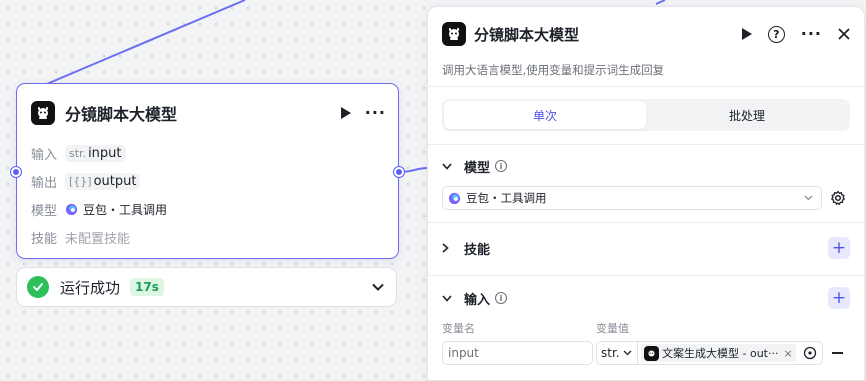 Image resolution: width=866 pixels, height=381 pixels. What do you see at coordinates (44, 183) in the screenshot?
I see `row-label: 输出` at bounding box center [44, 183].